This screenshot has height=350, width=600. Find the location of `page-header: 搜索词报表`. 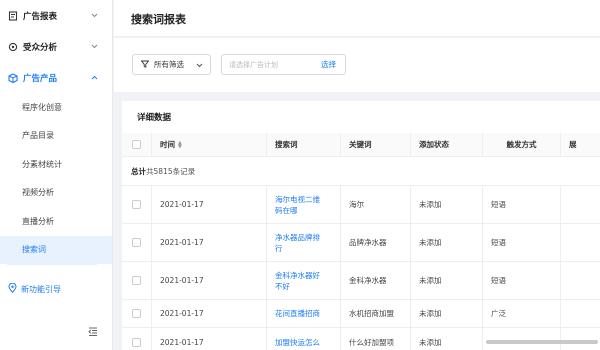

page-header: 搜索词报表 is located at coordinates (357, 18).